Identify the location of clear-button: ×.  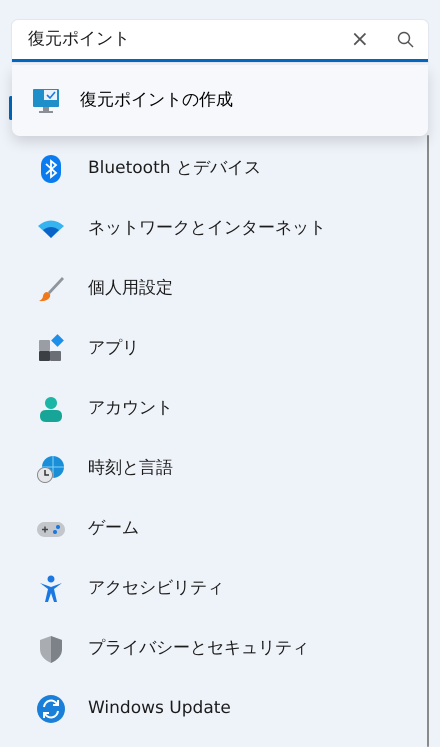
(359, 39).